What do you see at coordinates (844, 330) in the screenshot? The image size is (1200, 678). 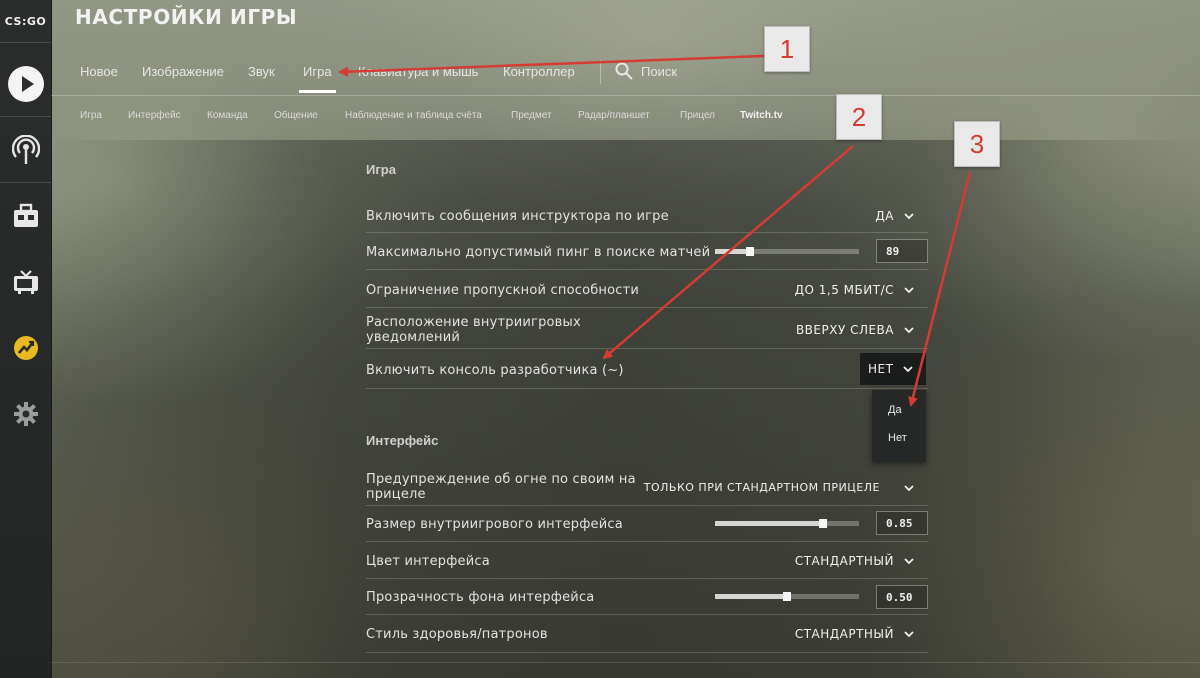 I see `dropdown-value-text: ВВЕРХУ СЛЕВА` at bounding box center [844, 330].